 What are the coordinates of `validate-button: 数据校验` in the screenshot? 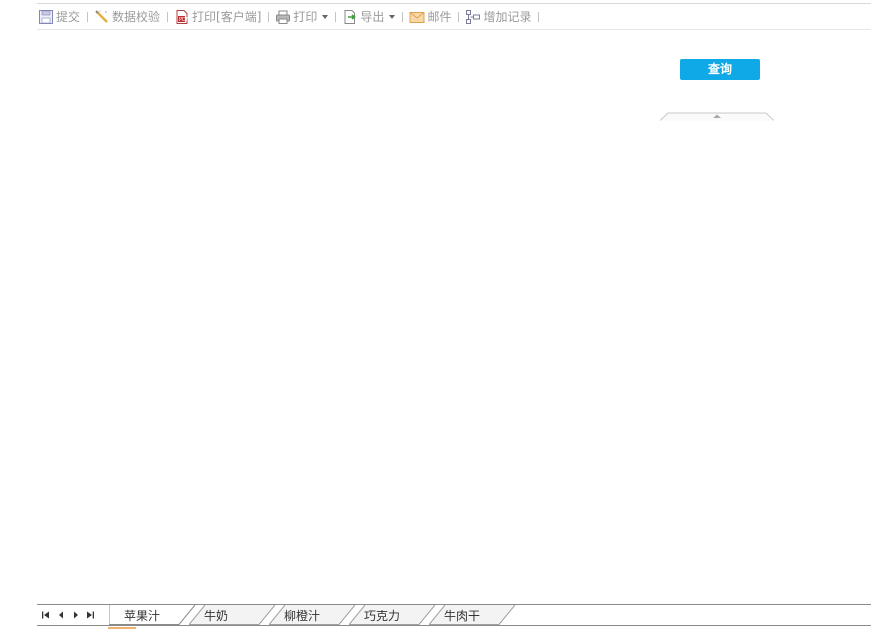 It's located at (127, 17).